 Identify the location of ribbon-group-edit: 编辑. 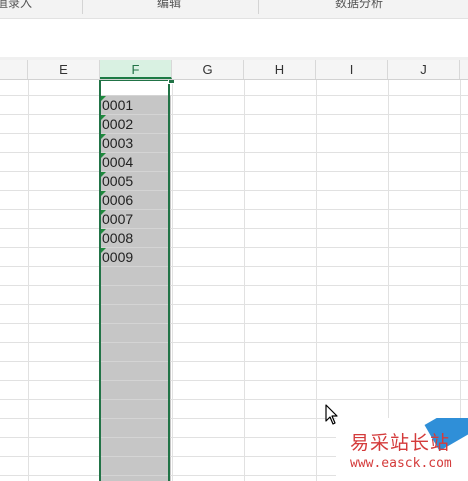
(169, 5).